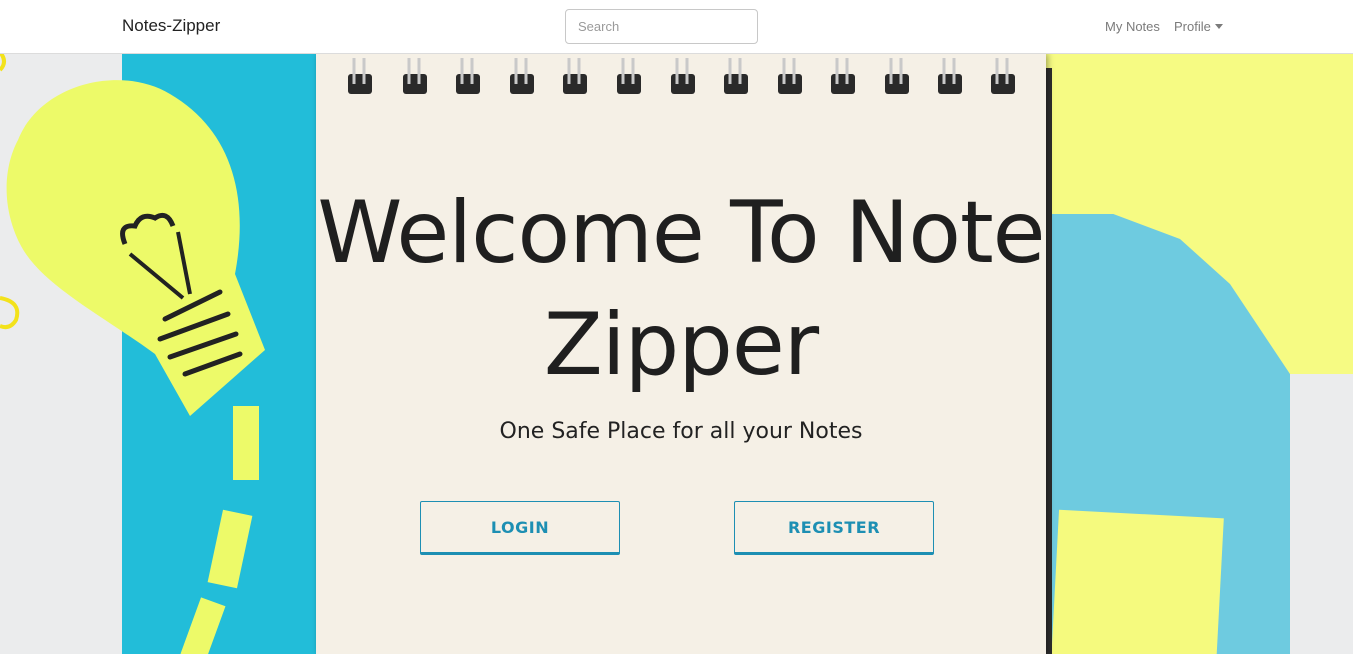 Image resolution: width=1353 pixels, height=654 pixels. Describe the element at coordinates (661, 26) in the screenshot. I see `search-input` at that location.